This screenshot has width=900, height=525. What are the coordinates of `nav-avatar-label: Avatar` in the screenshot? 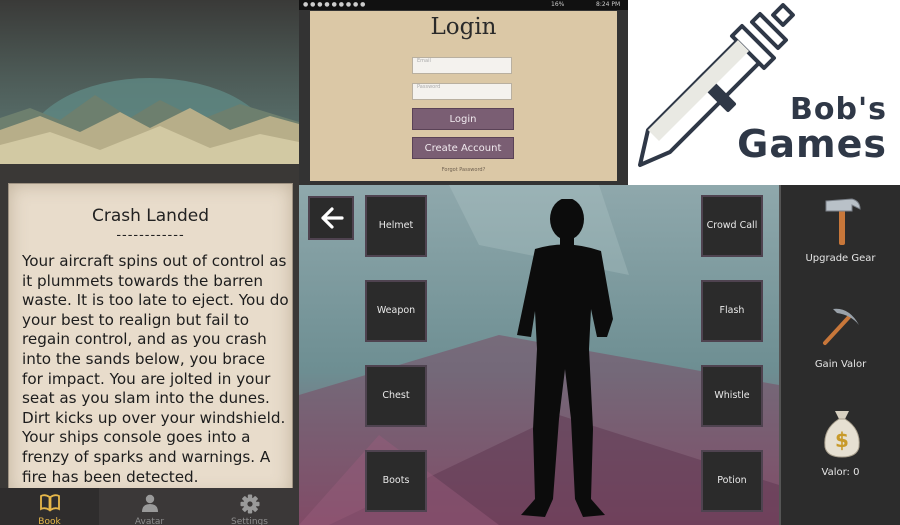 It's located at (149, 521).